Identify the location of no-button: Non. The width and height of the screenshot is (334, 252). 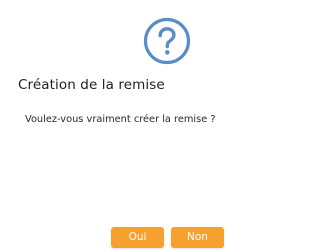
(197, 237).